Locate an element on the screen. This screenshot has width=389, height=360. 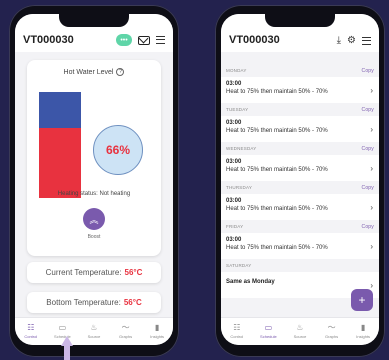
connection-status-icon: ••• is located at coordinates (124, 40).